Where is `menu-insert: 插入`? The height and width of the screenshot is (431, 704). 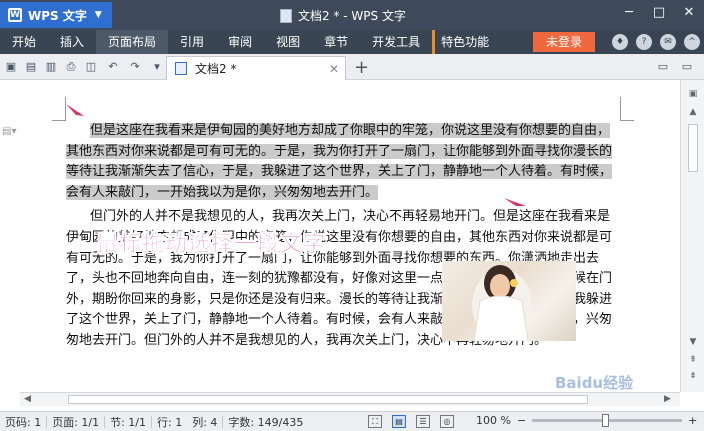 menu-insert: 插入 is located at coordinates (72, 42).